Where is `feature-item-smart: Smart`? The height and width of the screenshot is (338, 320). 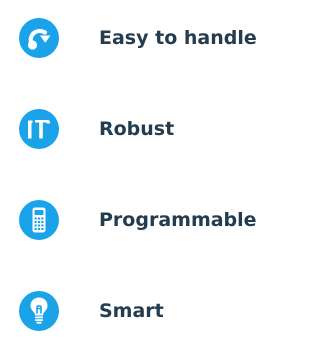
feature-item-smart: Smart is located at coordinates (91, 311).